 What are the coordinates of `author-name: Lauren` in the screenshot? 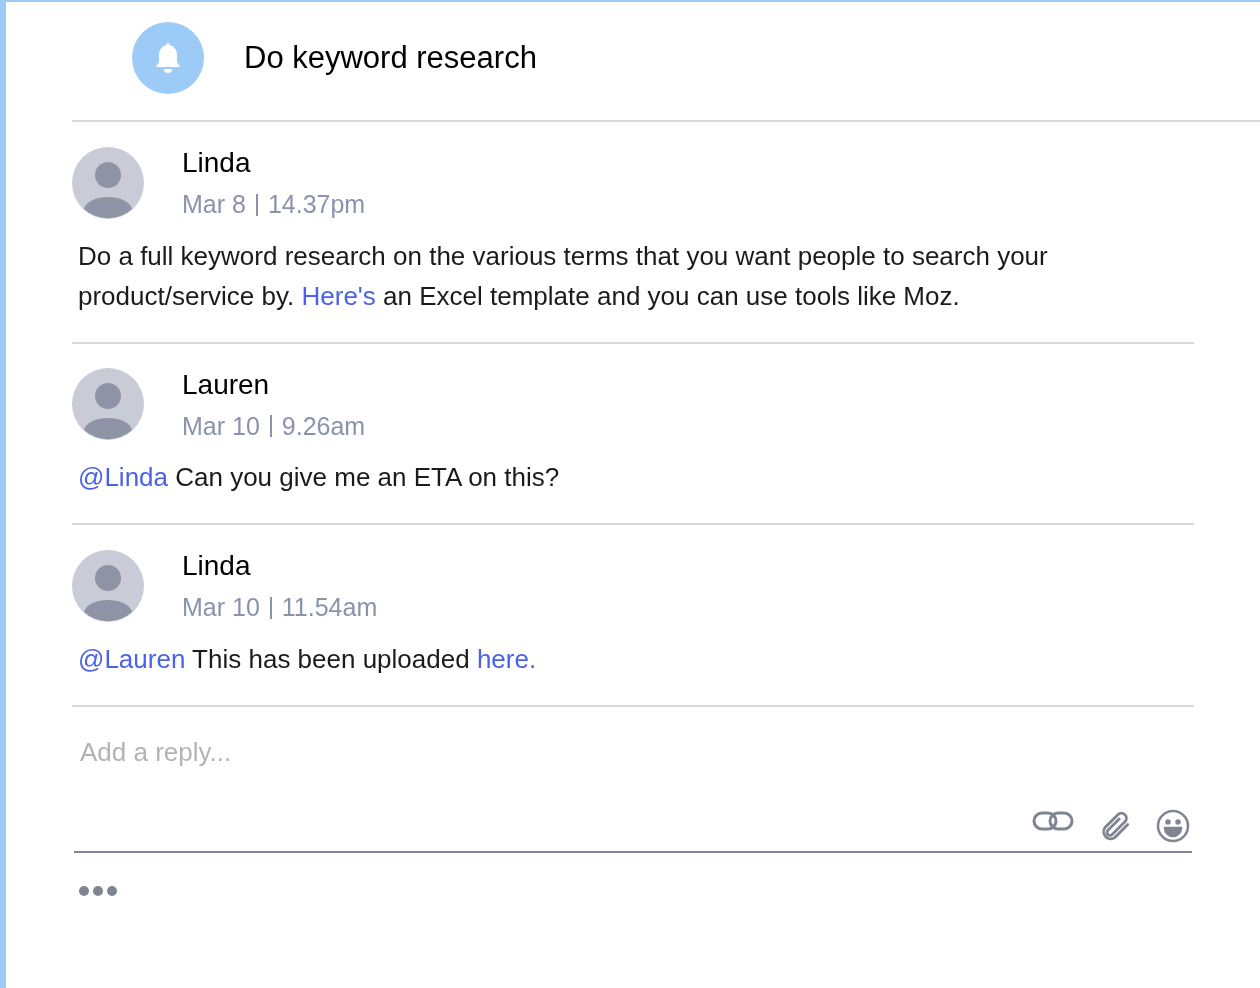 It's located at (226, 384).